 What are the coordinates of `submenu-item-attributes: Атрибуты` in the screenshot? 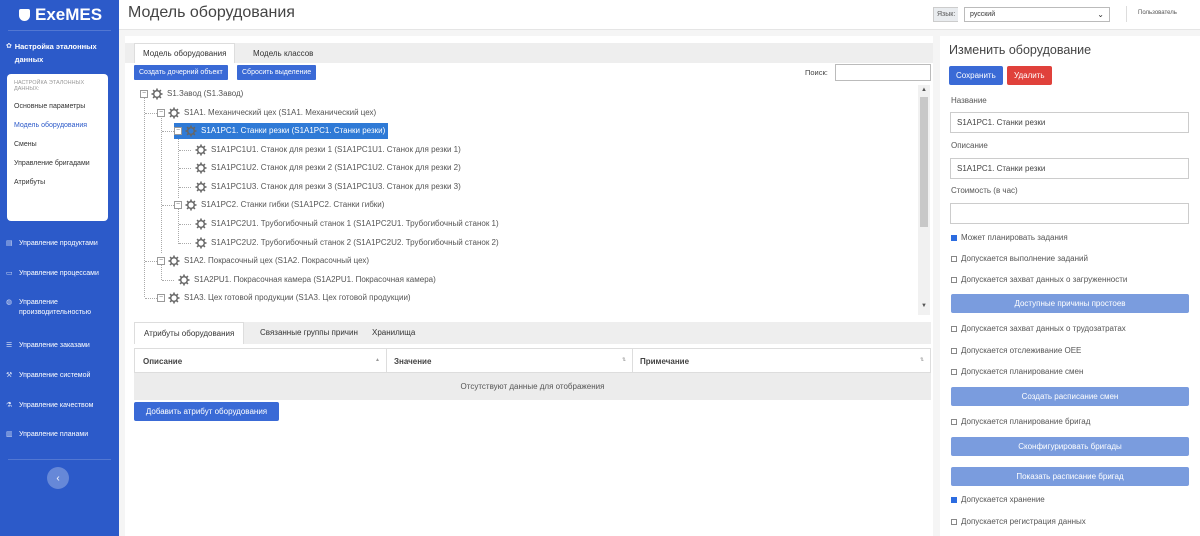 It's located at (57, 183).